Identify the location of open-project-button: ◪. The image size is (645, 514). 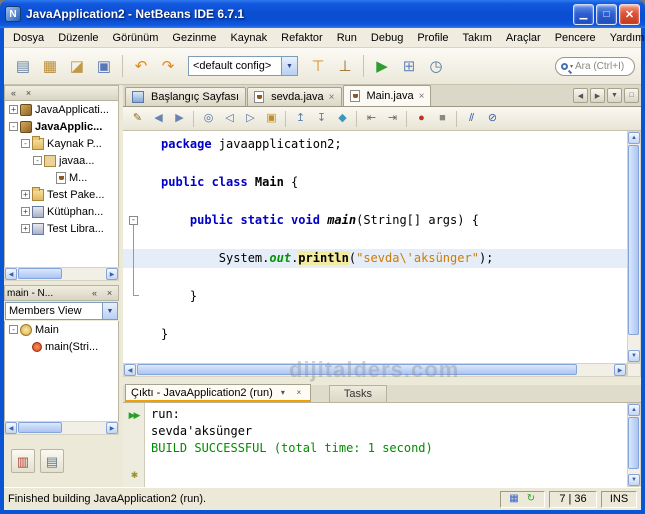
(77, 66).